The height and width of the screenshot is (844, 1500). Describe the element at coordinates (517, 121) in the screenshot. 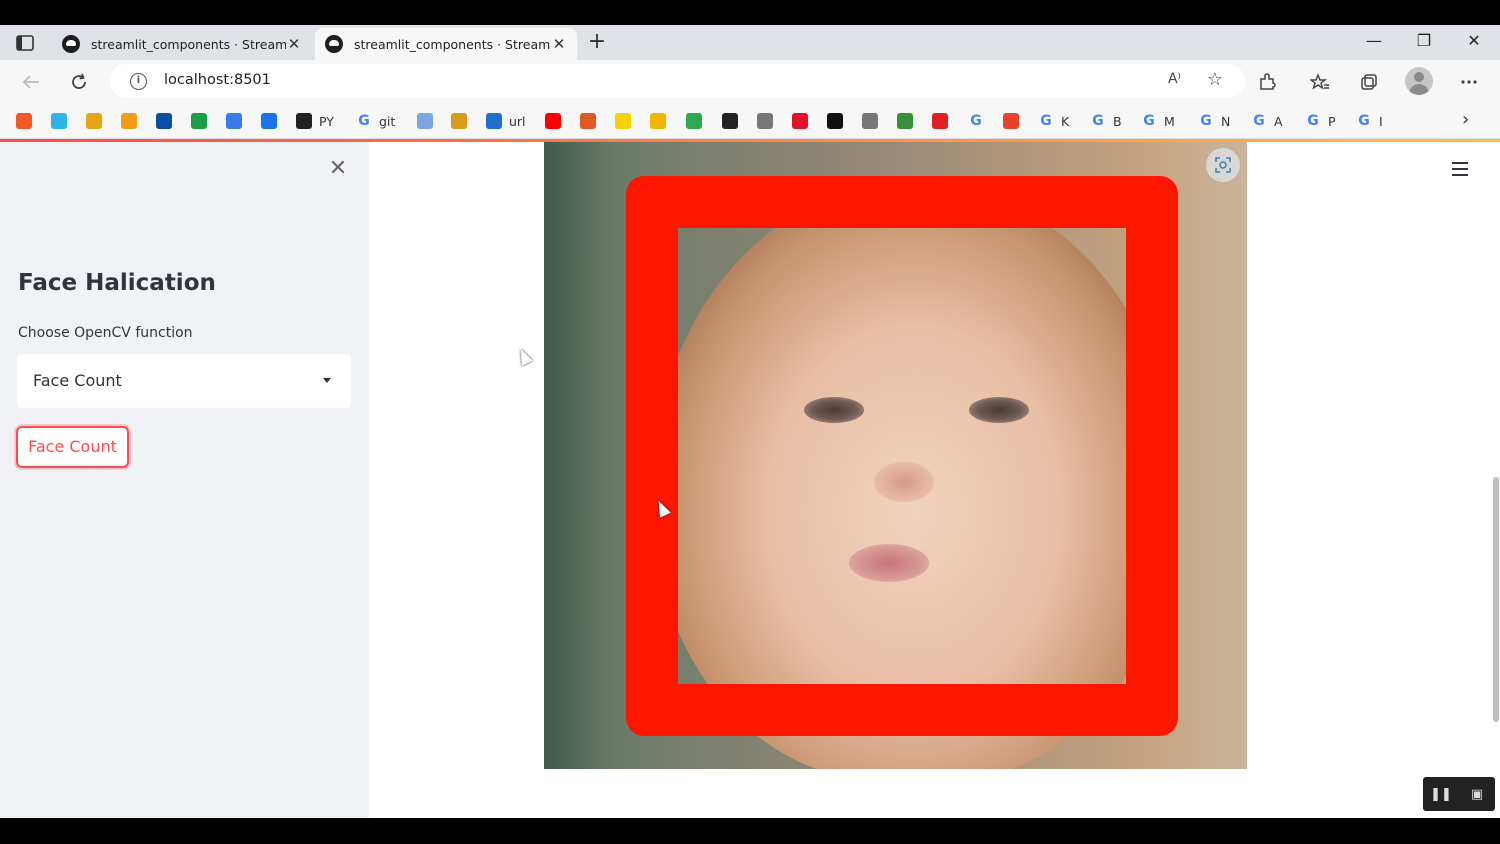

I see `bookmark-label: url` at that location.